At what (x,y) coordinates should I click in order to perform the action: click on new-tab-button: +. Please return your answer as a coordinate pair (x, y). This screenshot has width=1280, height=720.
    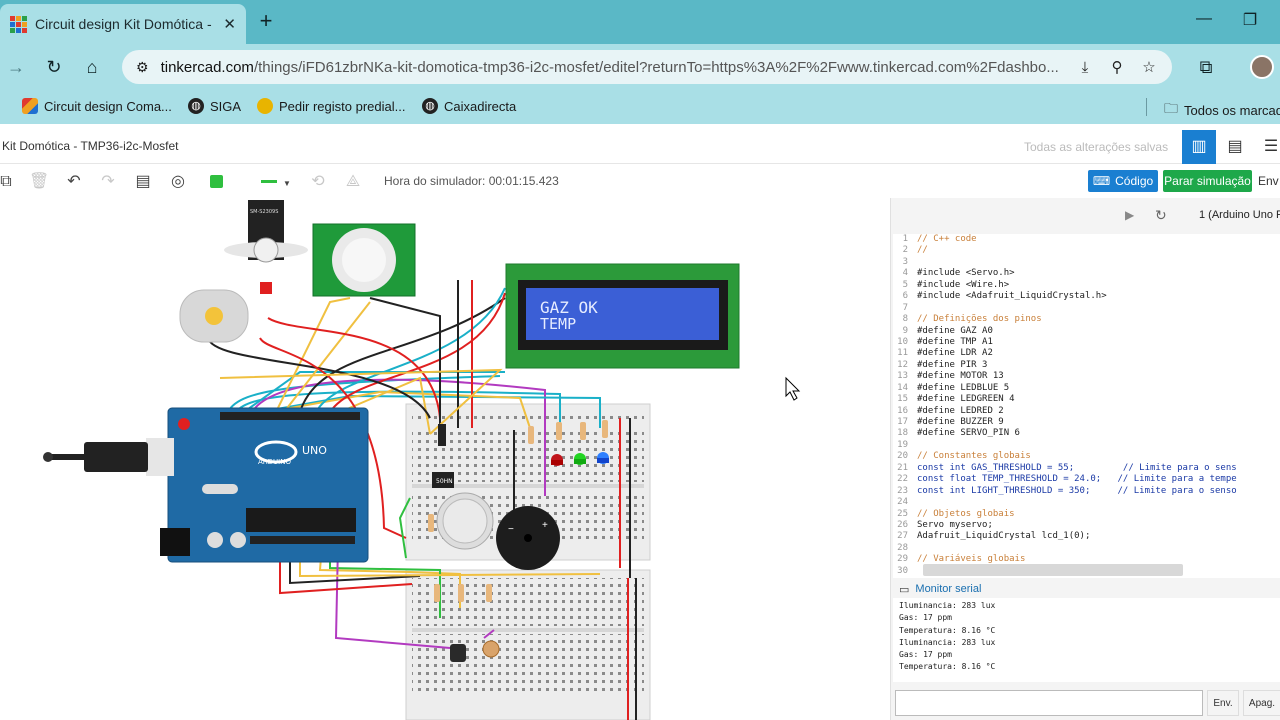
    Looking at the image, I should click on (266, 22).